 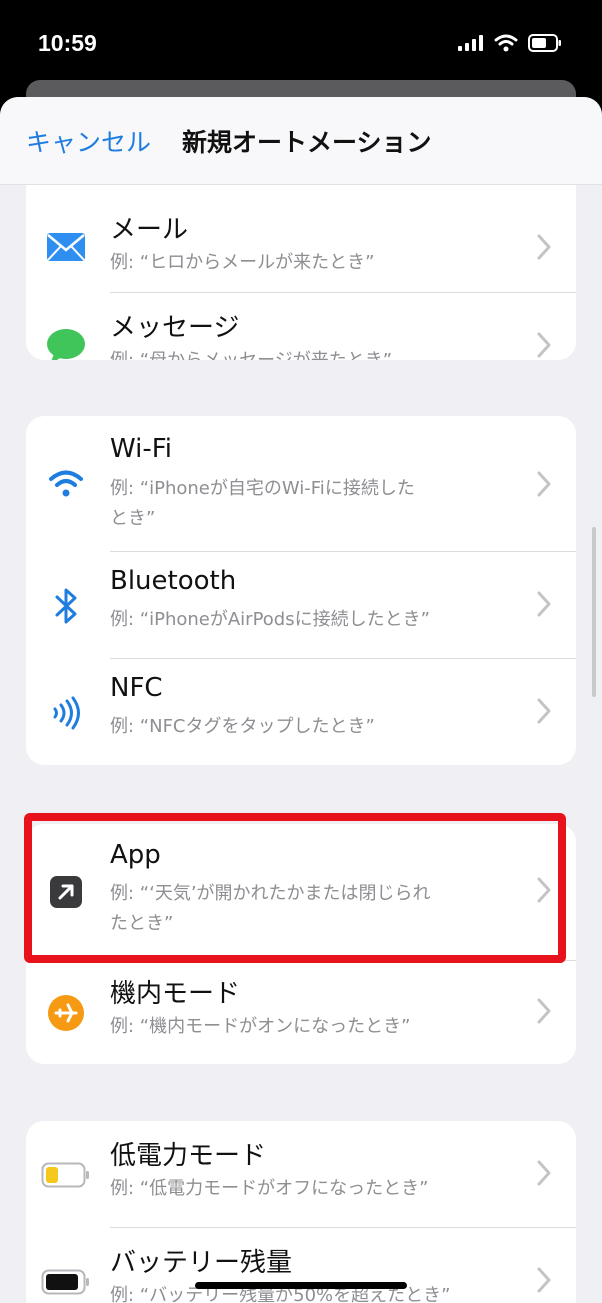 I want to click on battery-icon, so click(x=66, y=1282).